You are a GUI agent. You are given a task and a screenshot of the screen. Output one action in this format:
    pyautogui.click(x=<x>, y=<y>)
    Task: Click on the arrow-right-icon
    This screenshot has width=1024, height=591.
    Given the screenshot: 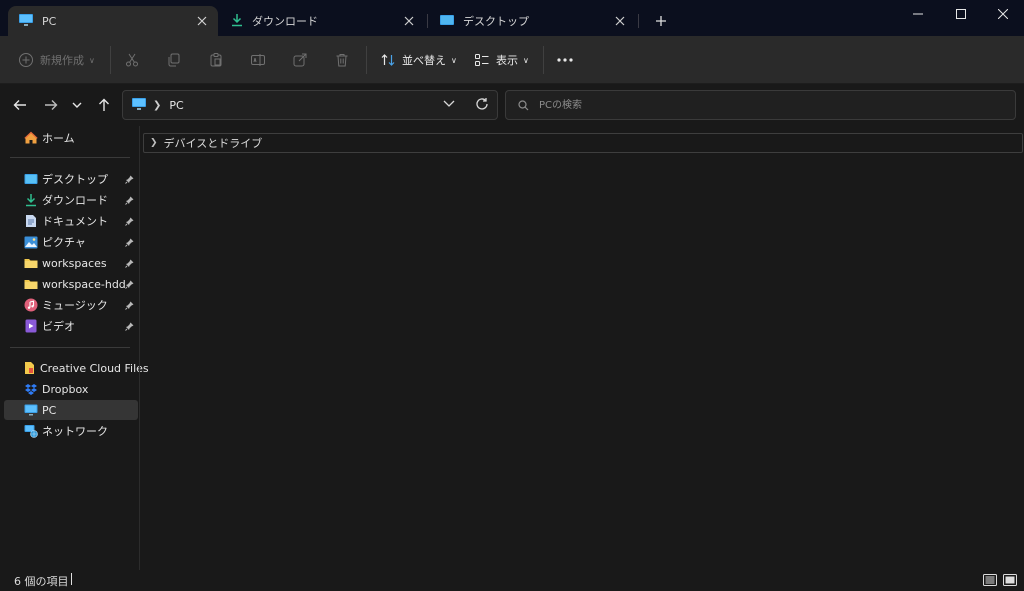 What is the action you would take?
    pyautogui.click(x=51, y=105)
    